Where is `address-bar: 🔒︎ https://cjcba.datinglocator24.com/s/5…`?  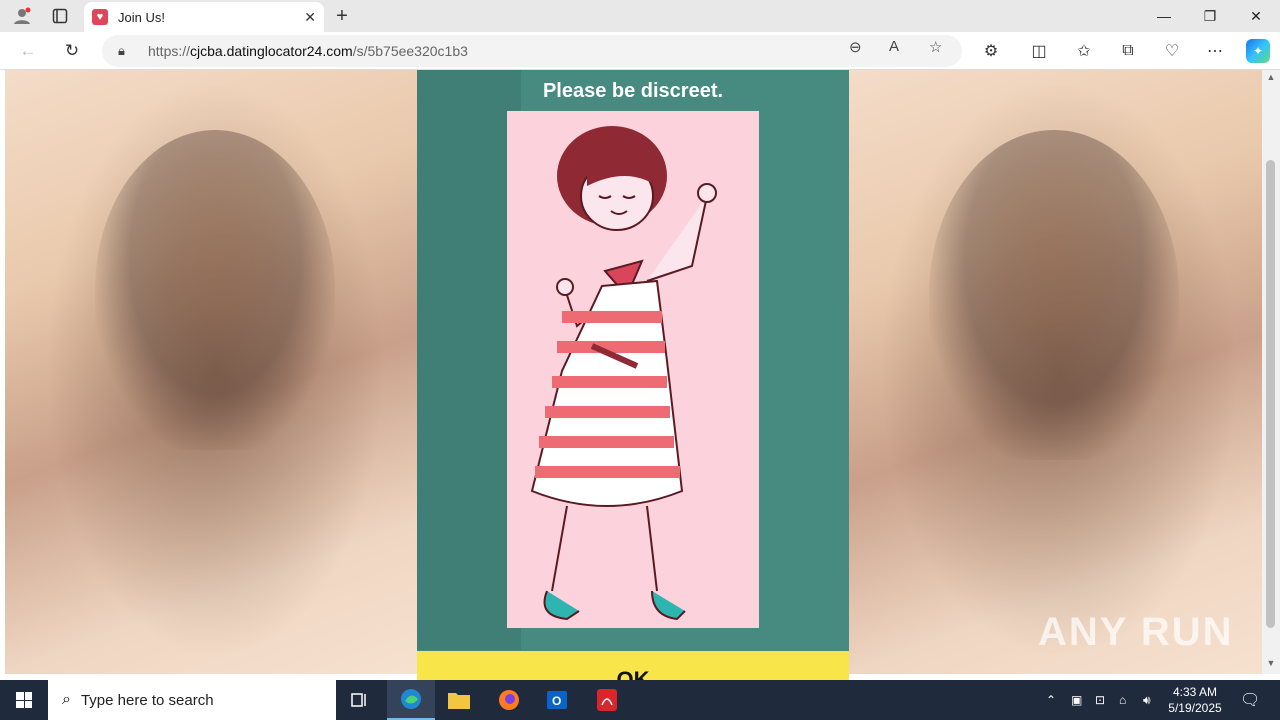
address-bar: 🔒︎ https://cjcba.datinglocator24.com/s/5… is located at coordinates (532, 51).